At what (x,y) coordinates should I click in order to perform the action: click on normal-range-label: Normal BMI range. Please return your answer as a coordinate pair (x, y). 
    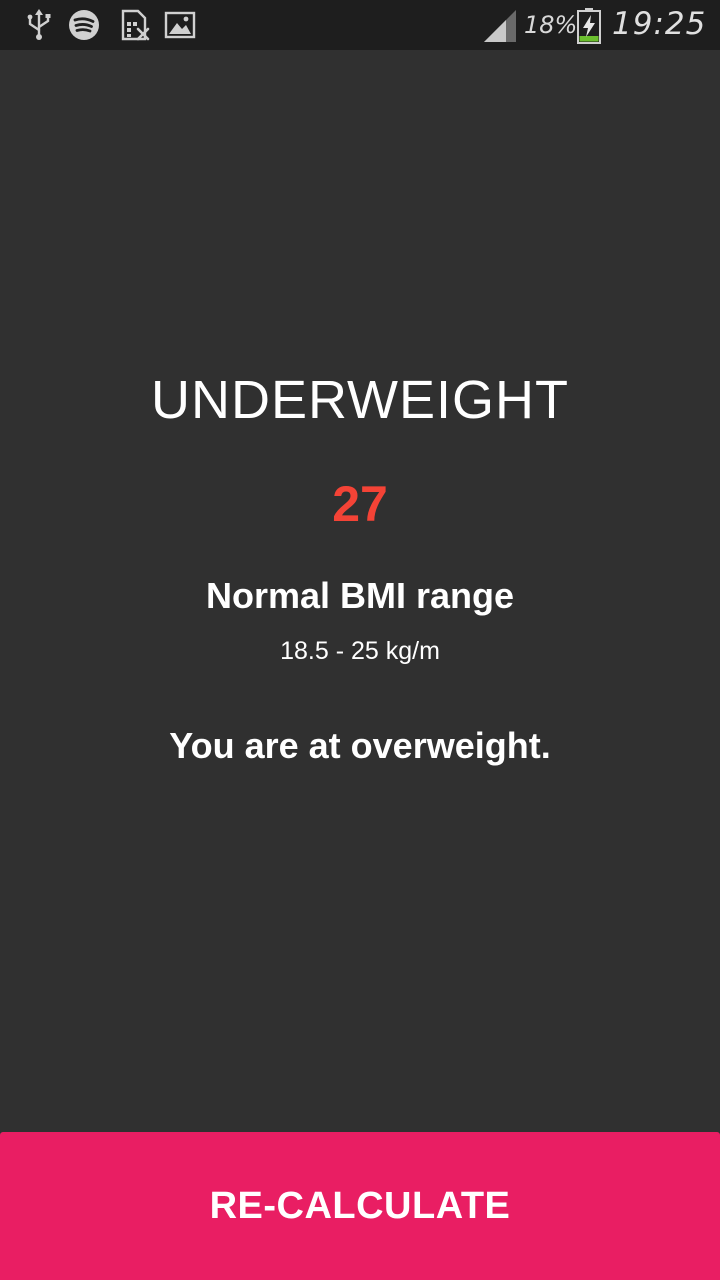
    Looking at the image, I should click on (360, 595).